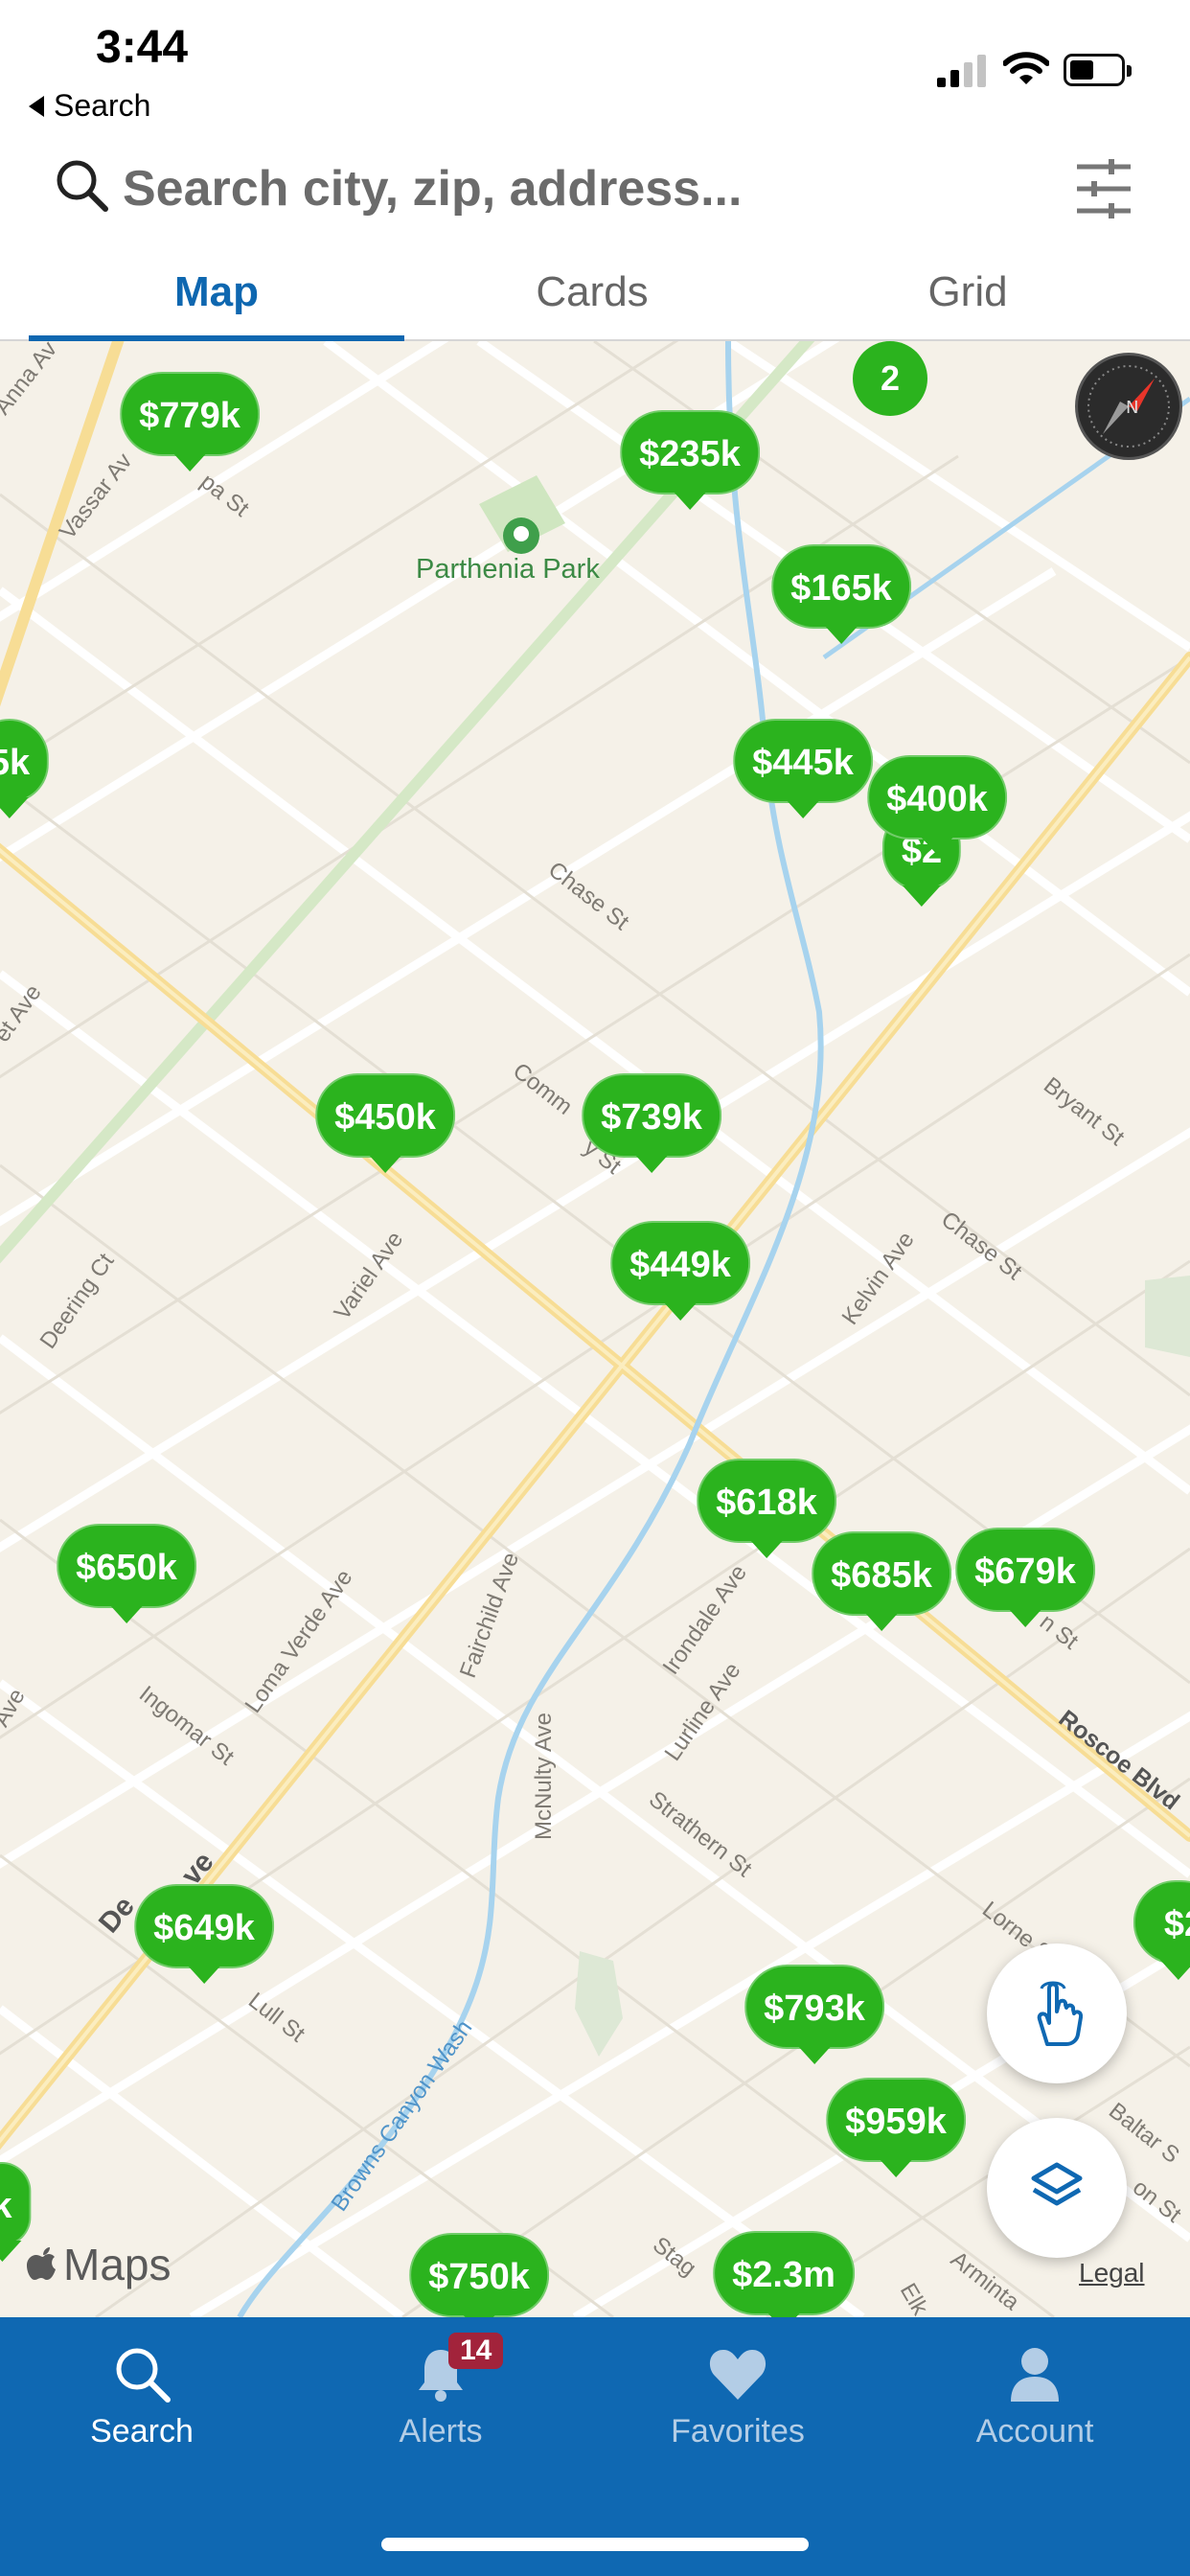 This screenshot has height=2576, width=1190. Describe the element at coordinates (1035, 2431) in the screenshot. I see `nav-account-label: Account` at that location.